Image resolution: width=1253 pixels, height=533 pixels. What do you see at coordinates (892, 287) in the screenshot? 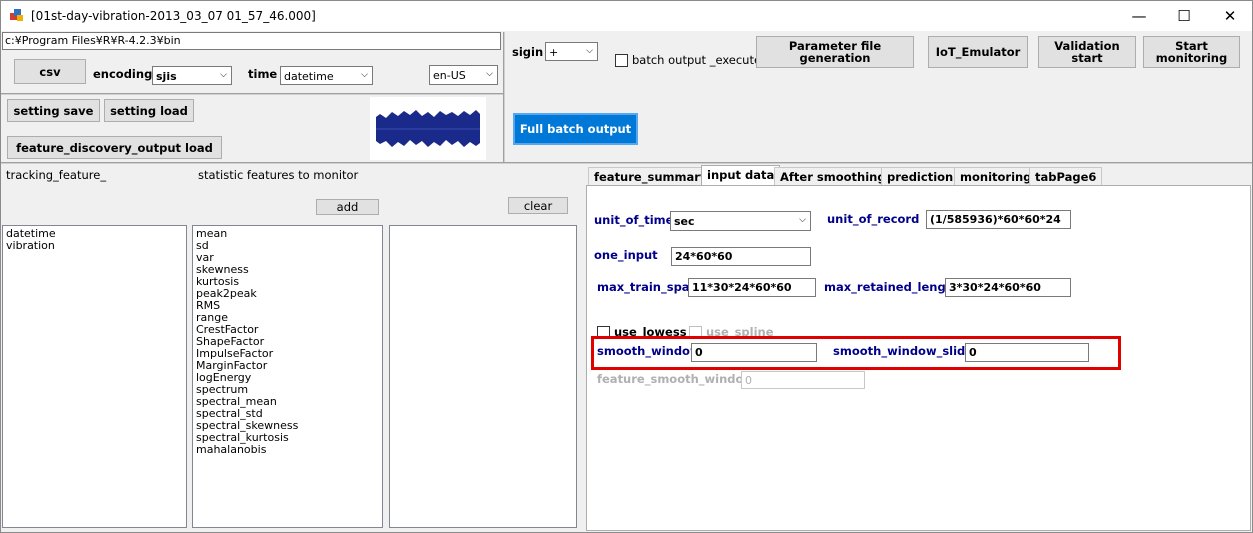
I see `max-retained-length-label: max_retained_length` at bounding box center [892, 287].